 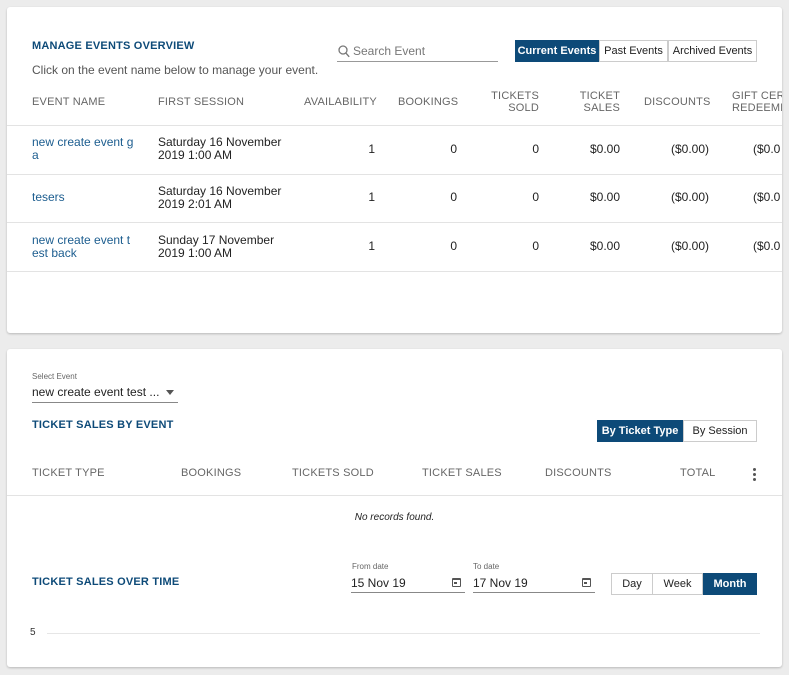 I want to click on event-name-link: new create event g a, so click(x=82, y=149).